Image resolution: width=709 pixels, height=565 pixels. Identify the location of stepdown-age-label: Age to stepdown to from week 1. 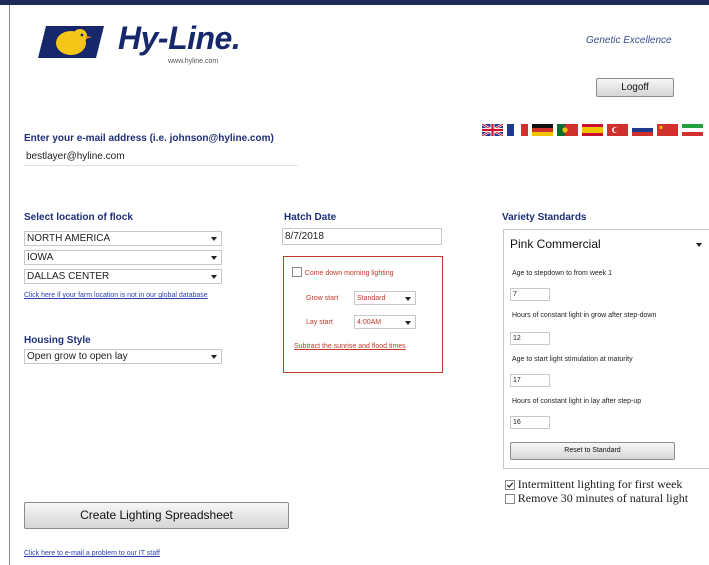
(562, 273).